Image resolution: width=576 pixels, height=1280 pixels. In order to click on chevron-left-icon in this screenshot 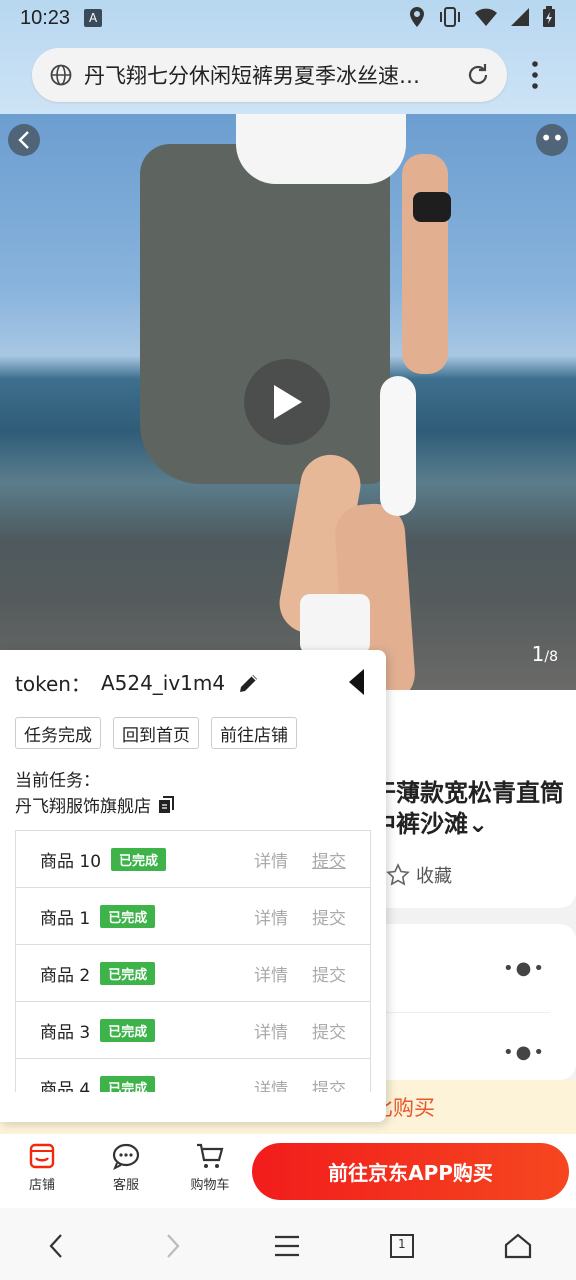, I will do `click(23, 140)`.